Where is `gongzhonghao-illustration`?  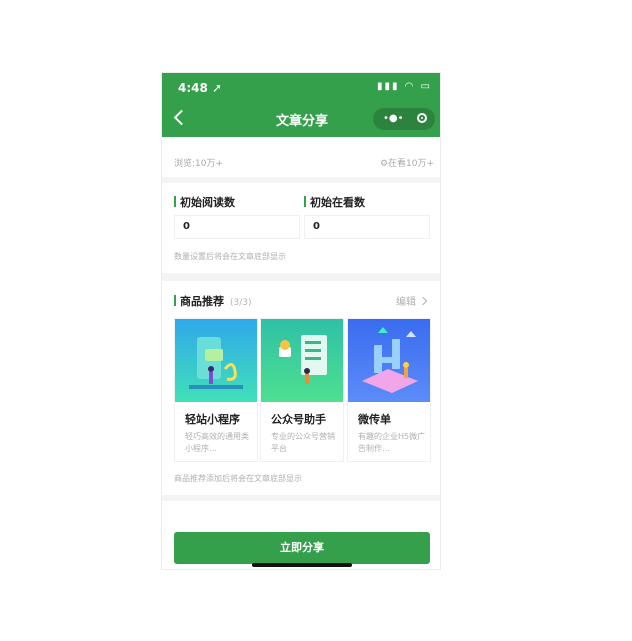
gongzhonghao-illustration is located at coordinates (302, 360).